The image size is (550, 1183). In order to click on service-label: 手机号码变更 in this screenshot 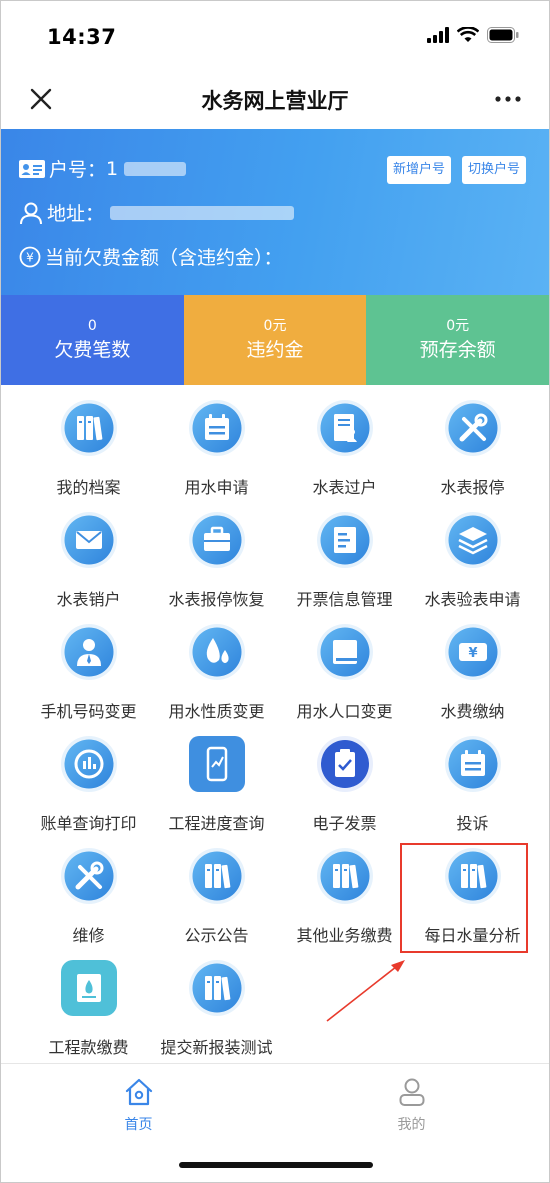, I will do `click(88, 711)`.